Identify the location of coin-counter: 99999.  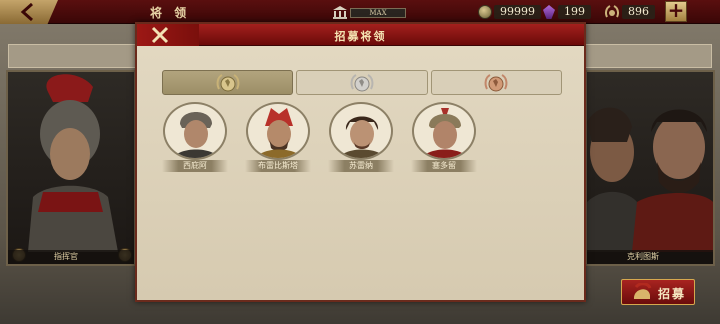
(509, 12).